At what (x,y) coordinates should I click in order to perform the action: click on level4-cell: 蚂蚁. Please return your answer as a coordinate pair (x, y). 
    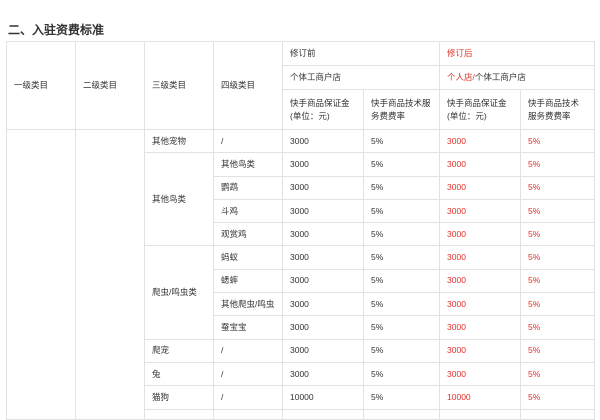
    Looking at the image, I should click on (248, 257).